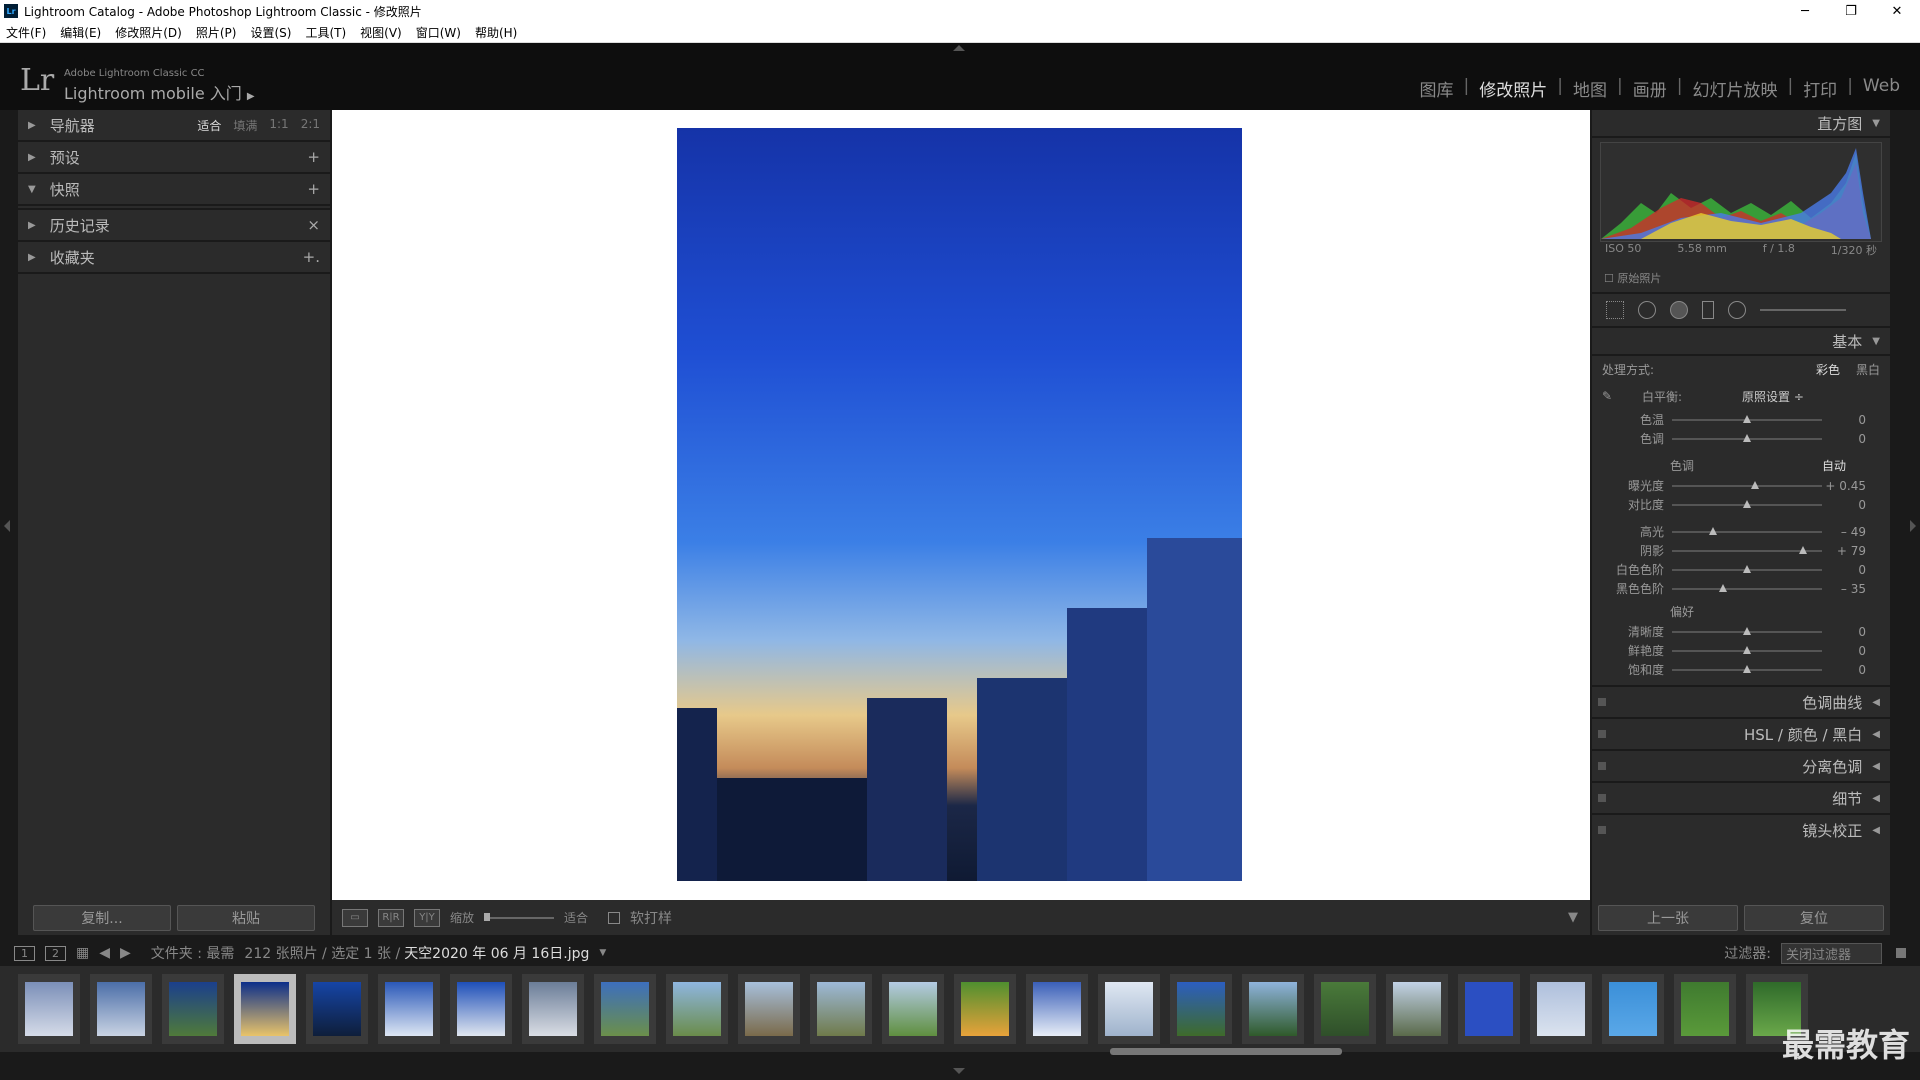  What do you see at coordinates (104, 953) in the screenshot?
I see `back-arrow-icon: ◀` at bounding box center [104, 953].